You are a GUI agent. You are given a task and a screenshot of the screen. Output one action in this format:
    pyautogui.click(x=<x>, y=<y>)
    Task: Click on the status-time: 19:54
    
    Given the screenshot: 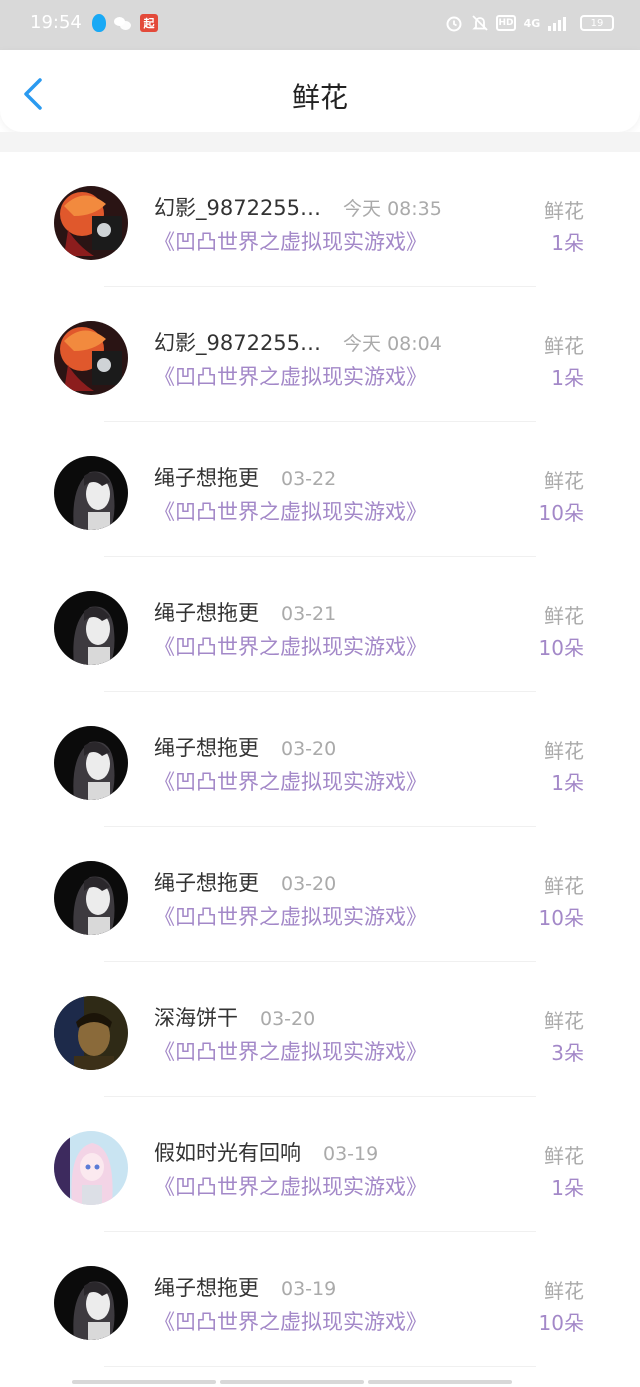 What is the action you would take?
    pyautogui.click(x=56, y=22)
    